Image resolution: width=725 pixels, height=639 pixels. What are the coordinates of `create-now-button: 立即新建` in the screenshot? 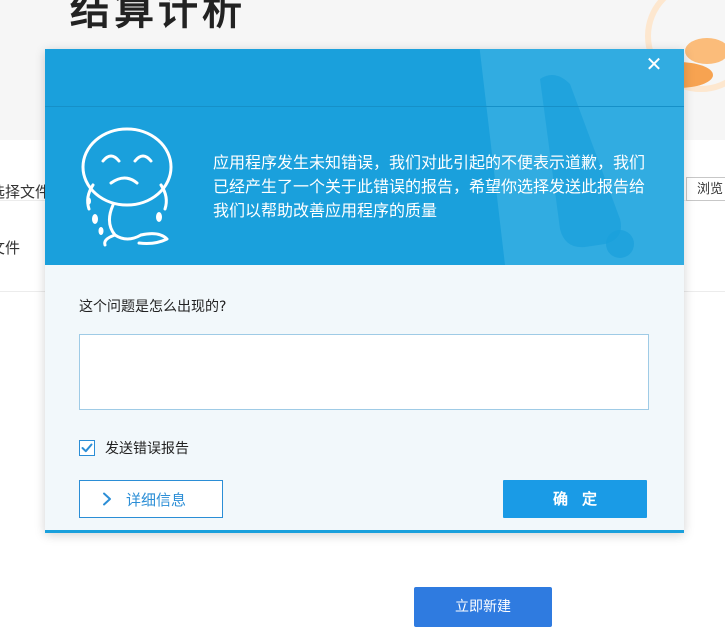 It's located at (483, 607).